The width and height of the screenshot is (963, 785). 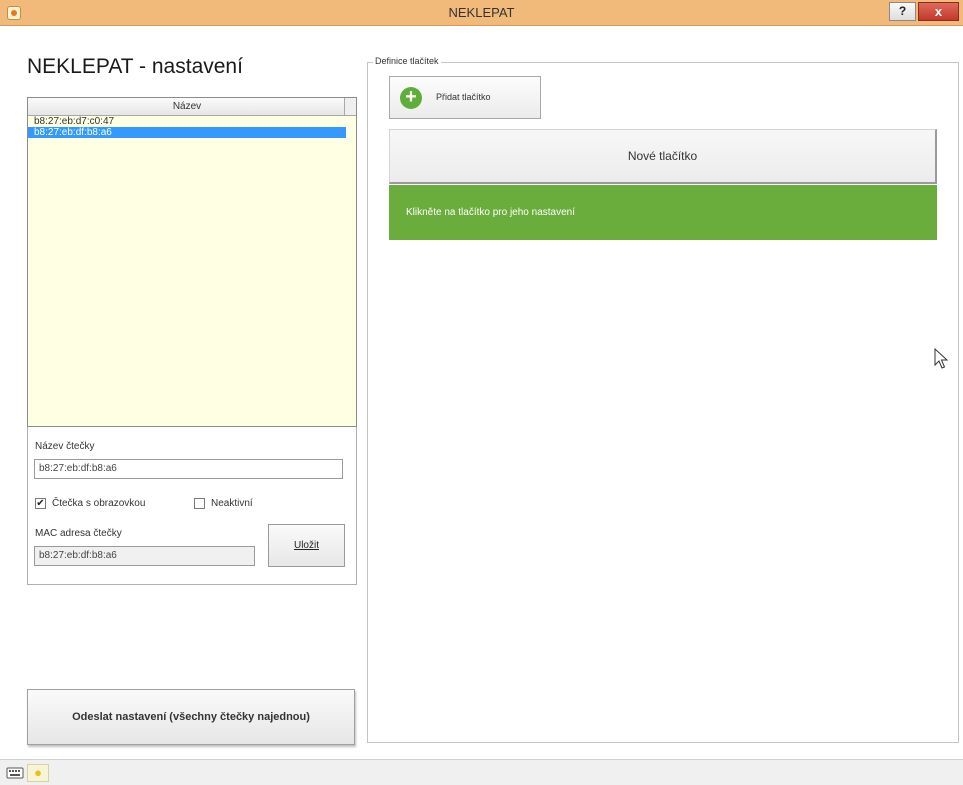 What do you see at coordinates (192, 121) in the screenshot?
I see `list-item: b8:27:eb:d7:c0:47` at bounding box center [192, 121].